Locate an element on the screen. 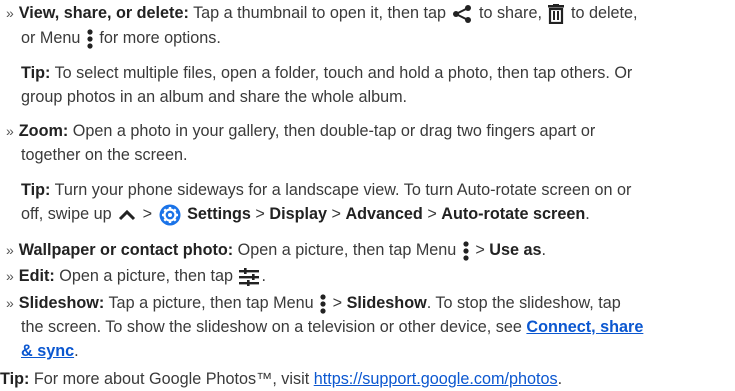  heading-wallpaper: Wallpaper or contact photo: is located at coordinates (126, 250).